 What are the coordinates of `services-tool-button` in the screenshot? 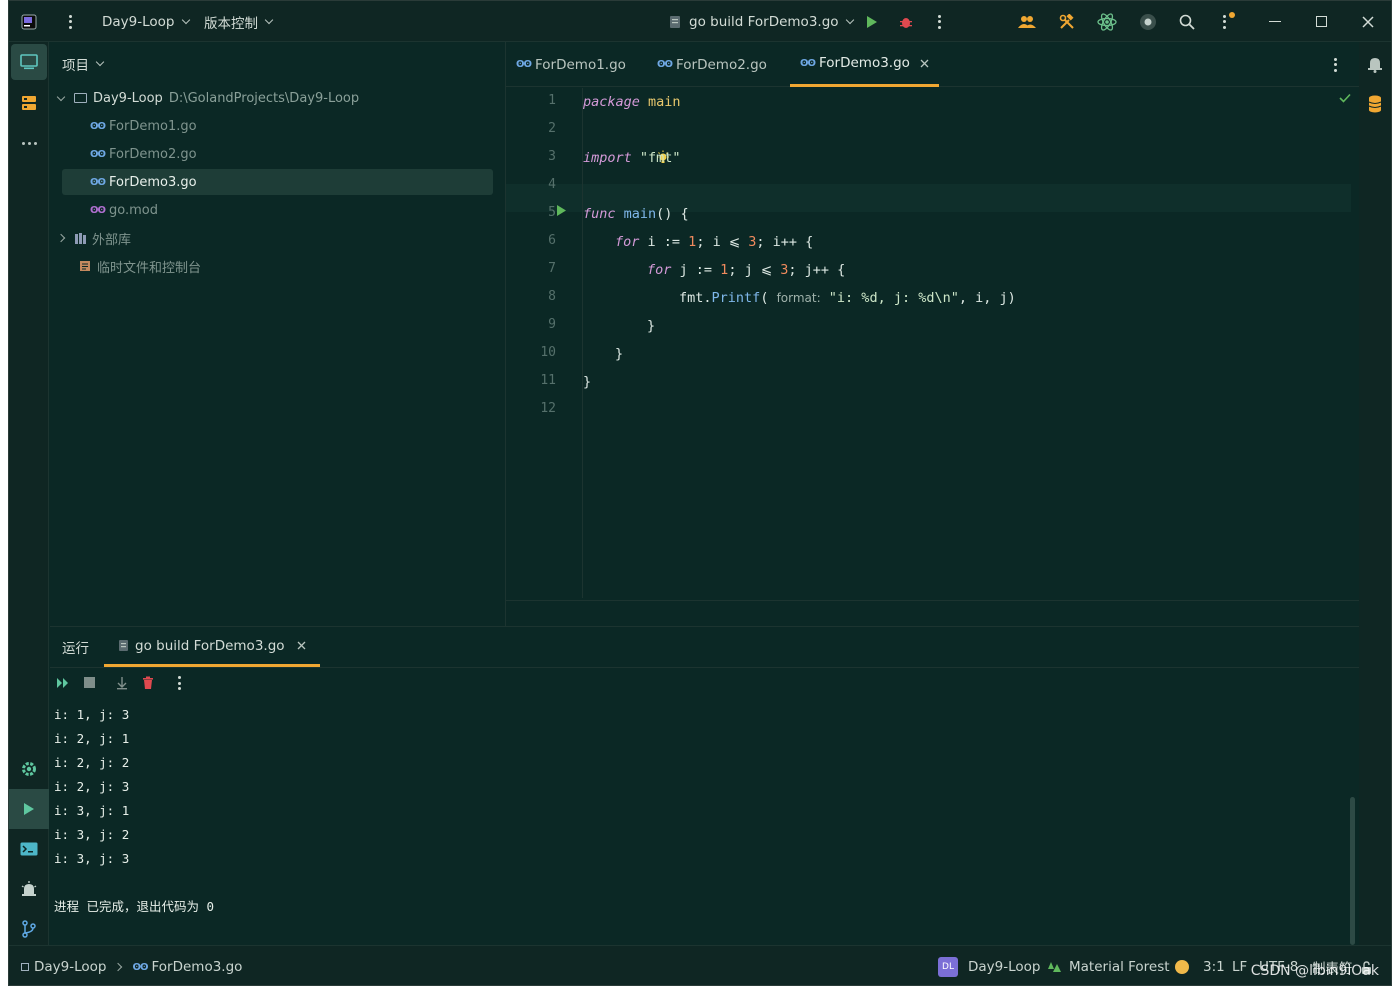 It's located at (29, 769).